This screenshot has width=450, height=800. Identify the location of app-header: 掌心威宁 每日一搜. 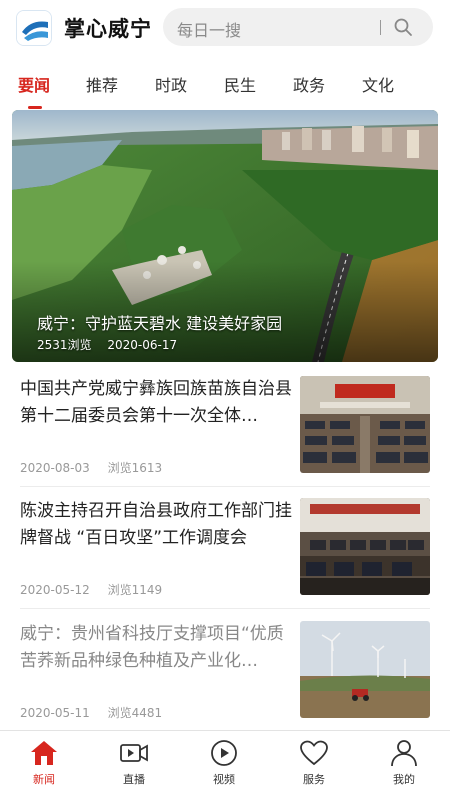
(225, 28).